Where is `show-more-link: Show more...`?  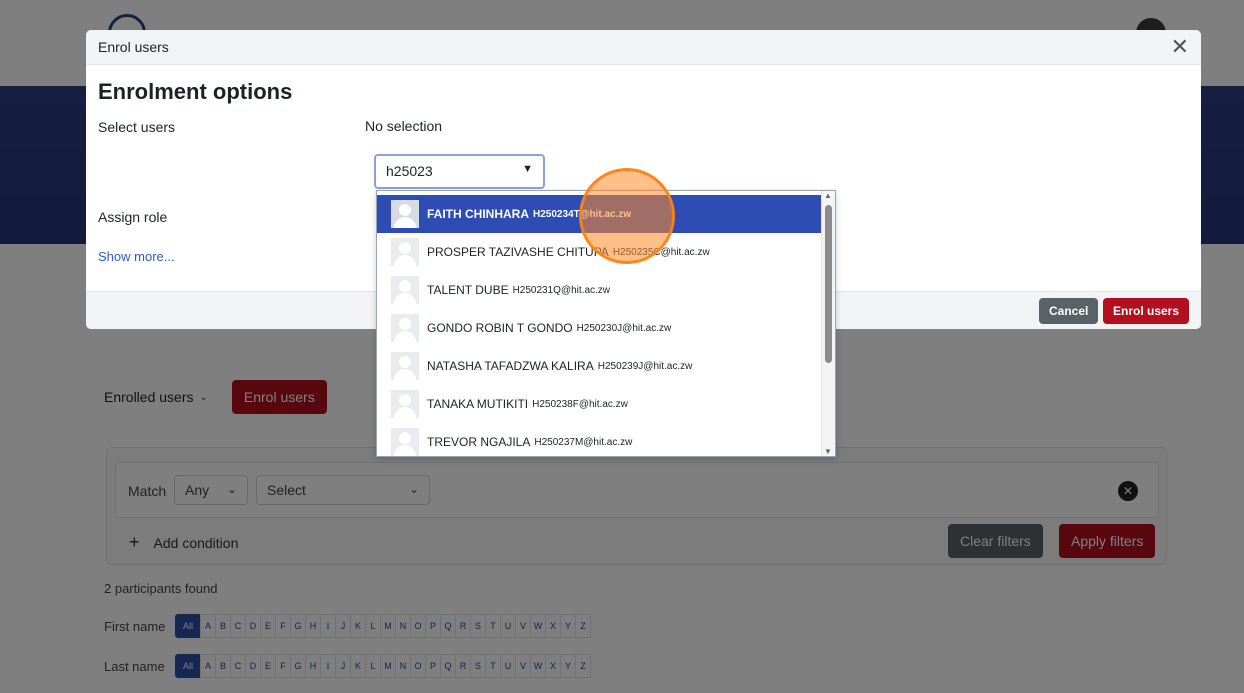
show-more-link: Show more... is located at coordinates (136, 256).